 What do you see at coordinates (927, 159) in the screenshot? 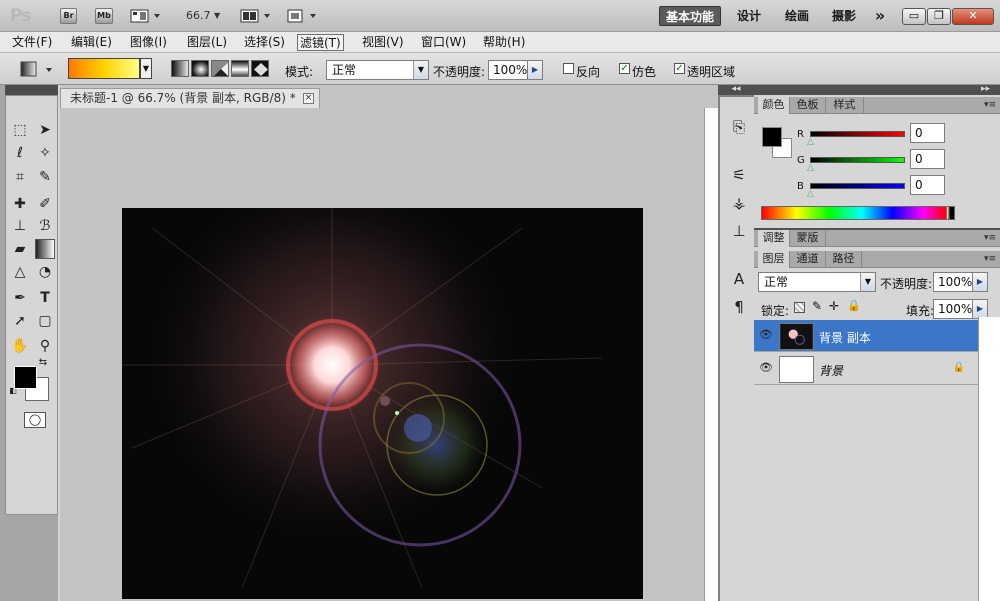
I see `green-value-input: 0` at bounding box center [927, 159].